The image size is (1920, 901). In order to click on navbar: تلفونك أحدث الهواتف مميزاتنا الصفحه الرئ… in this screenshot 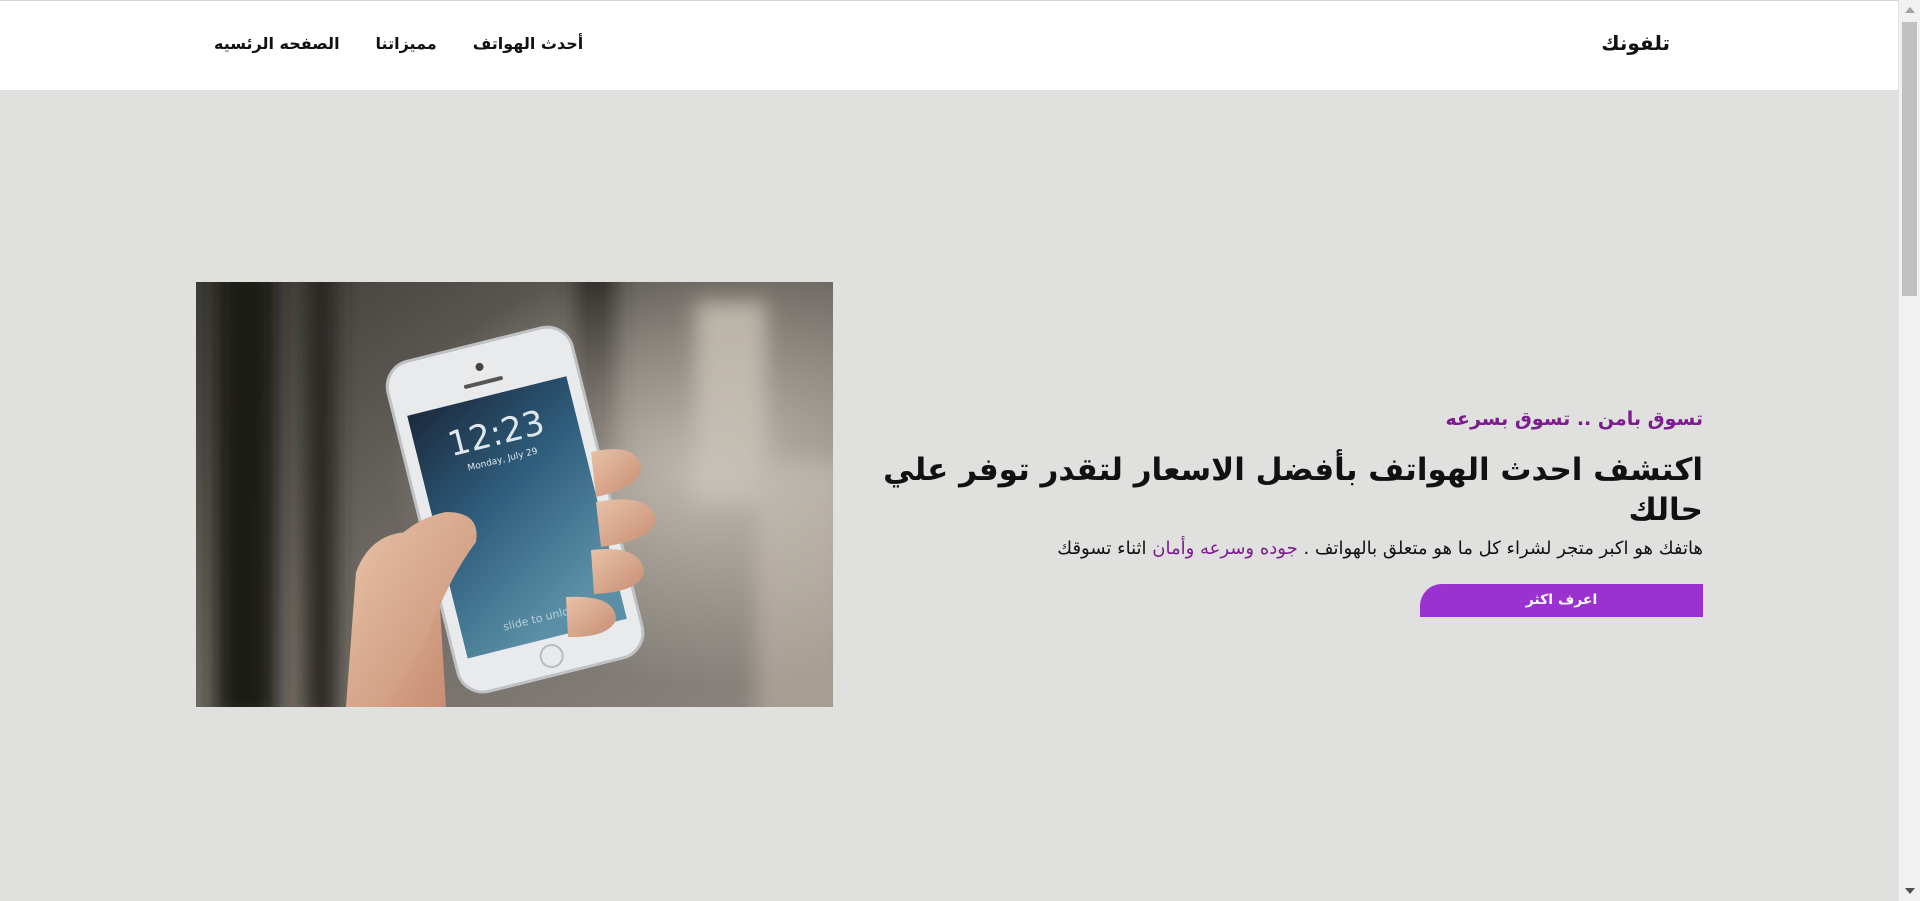, I will do `click(949, 45)`.